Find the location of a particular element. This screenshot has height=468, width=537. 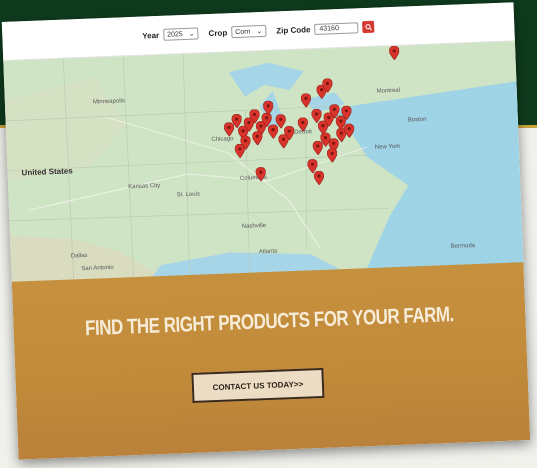

zip-label: Zip Code is located at coordinates (293, 29).